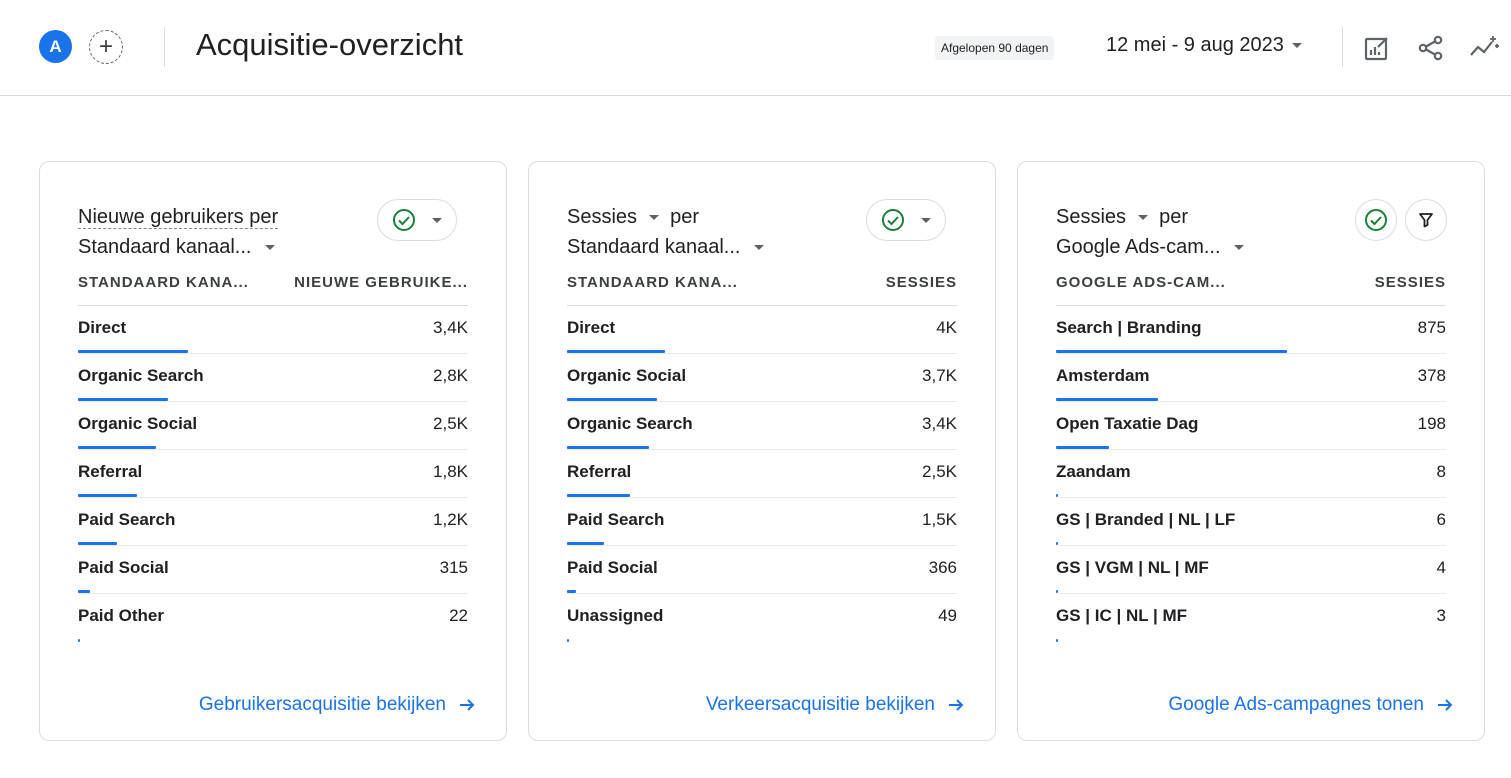 The height and width of the screenshot is (778, 1511). What do you see at coordinates (995, 48) in the screenshot?
I see `period-chip: Afgelopen 90 dagen` at bounding box center [995, 48].